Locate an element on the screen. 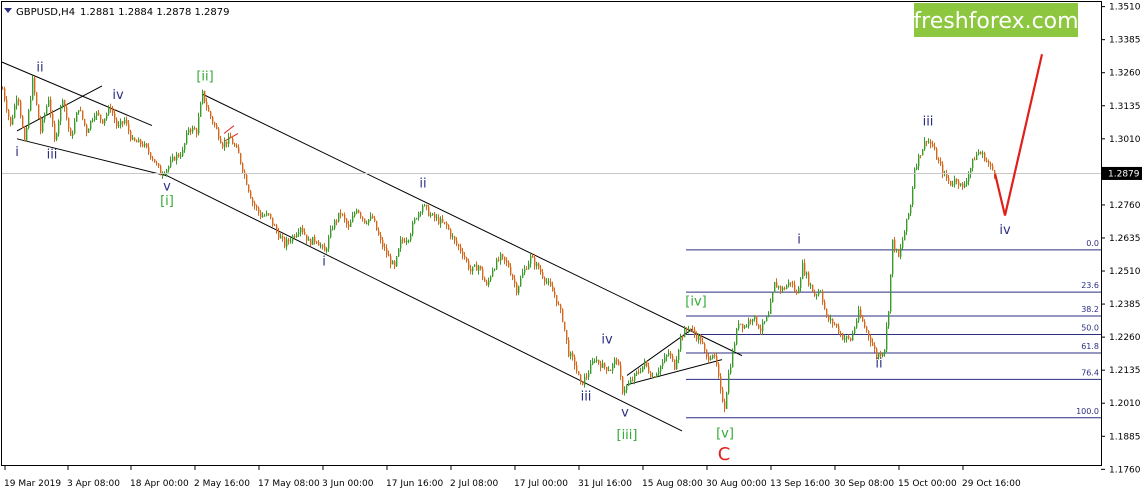 This screenshot has width=1144, height=495. y-tick-label: 1.3010 is located at coordinates (1125, 140).